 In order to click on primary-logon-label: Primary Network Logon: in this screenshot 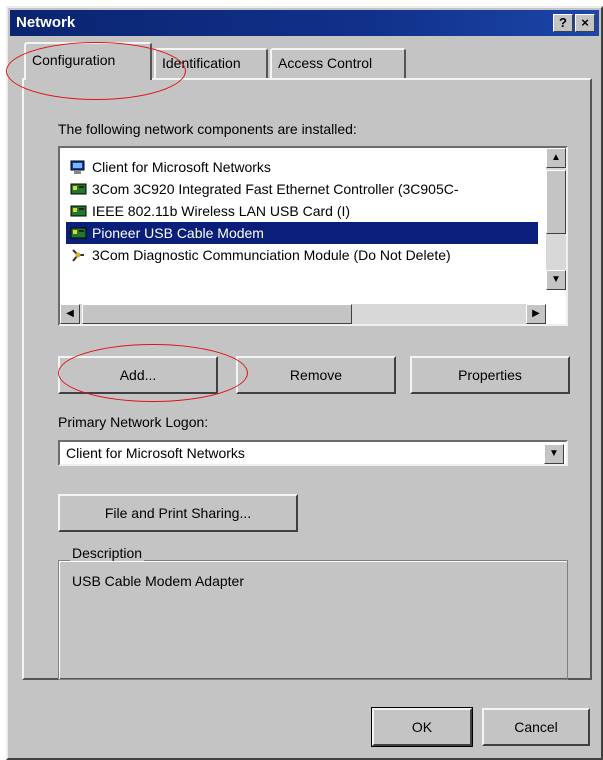, I will do `click(133, 422)`.